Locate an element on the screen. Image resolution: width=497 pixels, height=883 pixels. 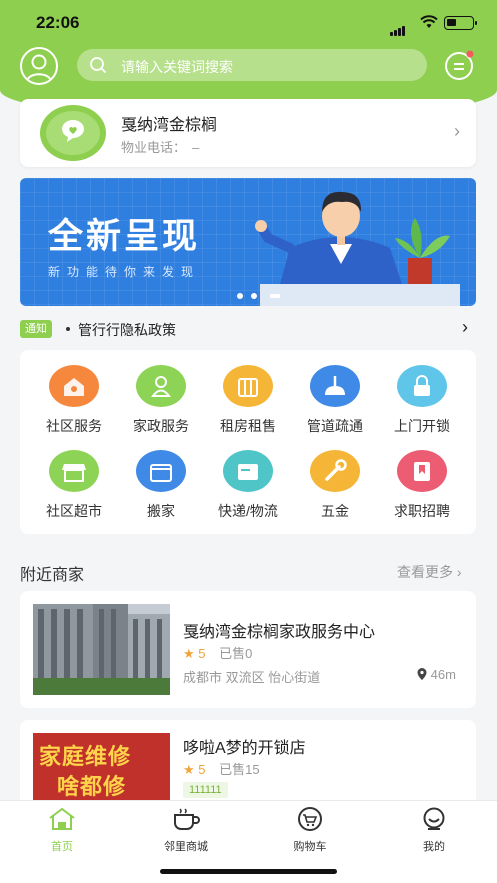
shop-sold: 已售0 is located at coordinates (236, 653).